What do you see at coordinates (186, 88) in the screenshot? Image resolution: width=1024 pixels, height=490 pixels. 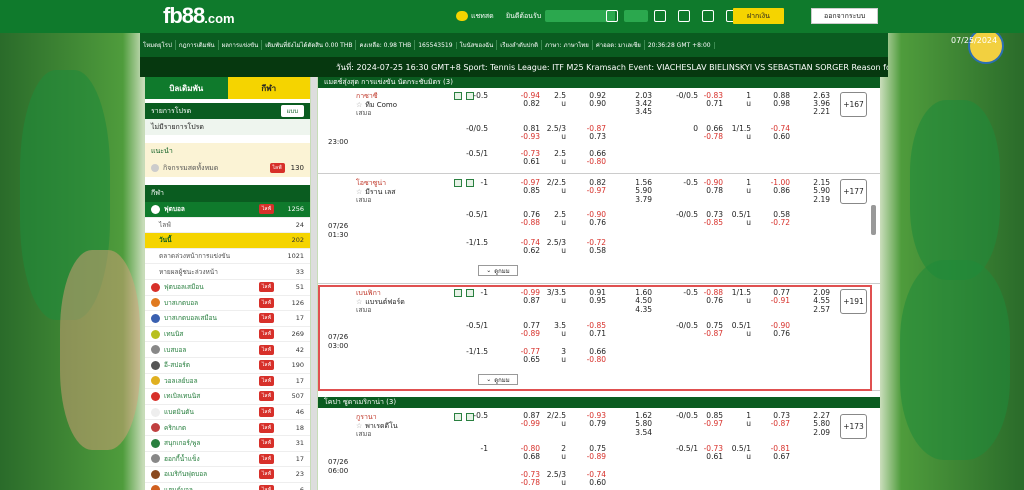 I see `tab-bet-slip: บิลเดิมพัน` at bounding box center [186, 88].